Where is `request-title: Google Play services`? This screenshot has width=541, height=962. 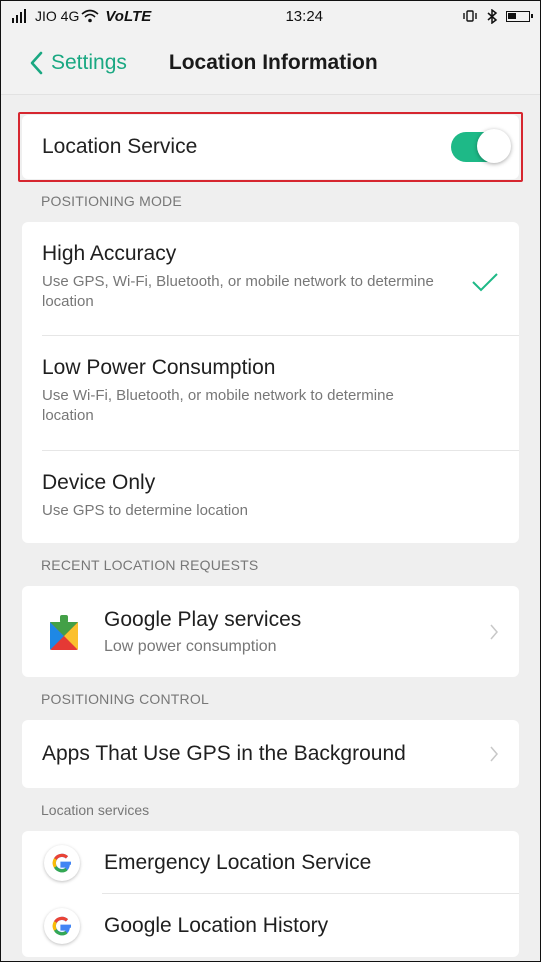 request-title: Google Play services is located at coordinates (203, 619).